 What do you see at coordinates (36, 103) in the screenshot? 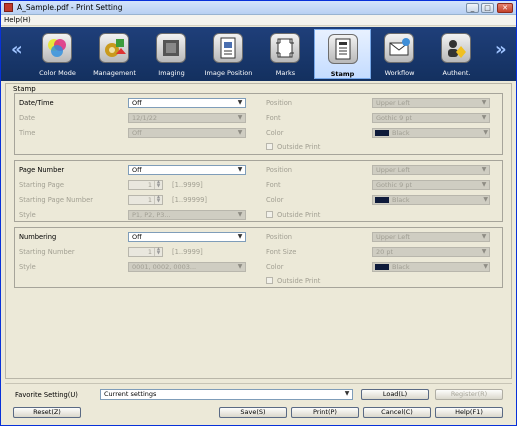
I see `datetime-label: Date/Time` at bounding box center [36, 103].